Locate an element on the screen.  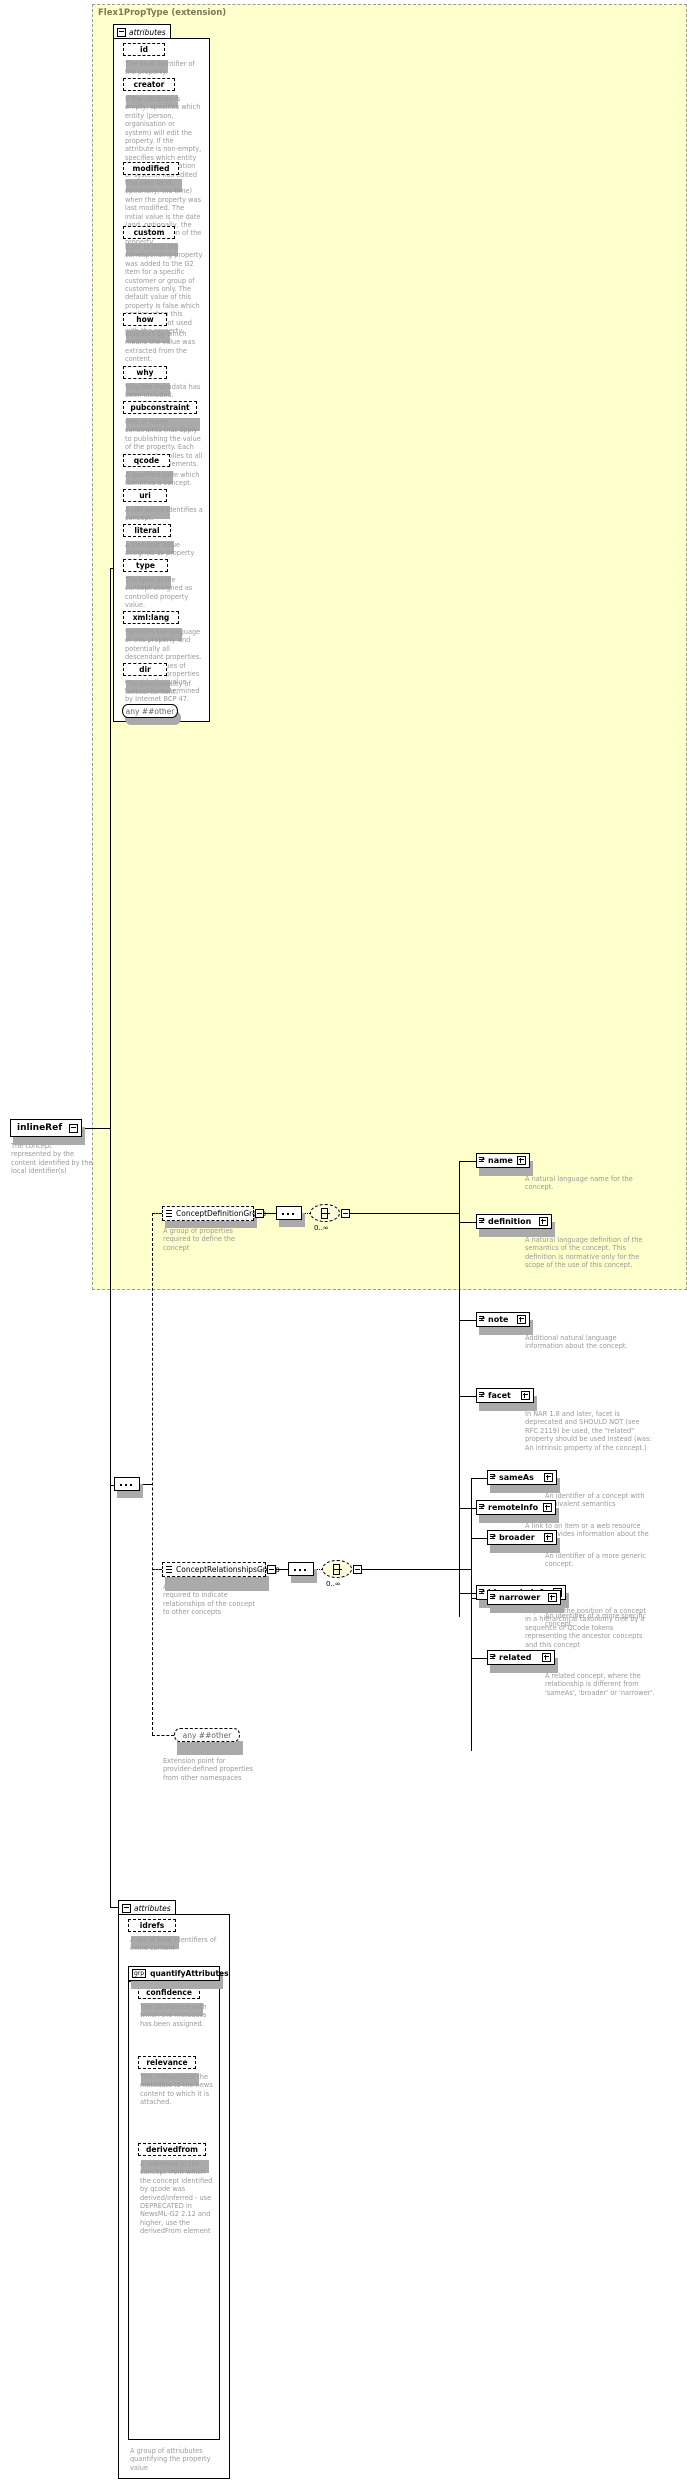
root-element-inlineRef: inlineRef is located at coordinates (46, 1128).